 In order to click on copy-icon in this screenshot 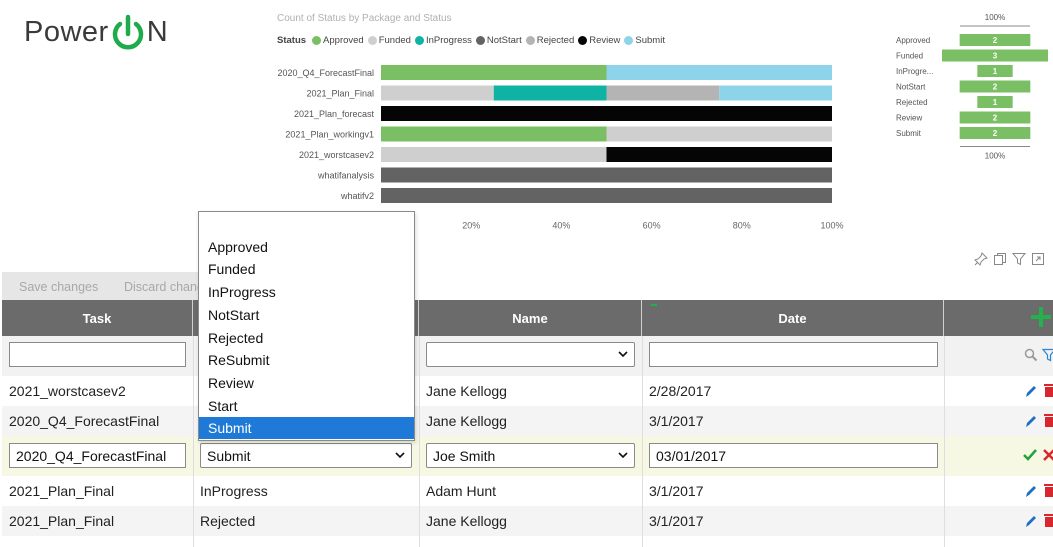, I will do `click(1000, 259)`.